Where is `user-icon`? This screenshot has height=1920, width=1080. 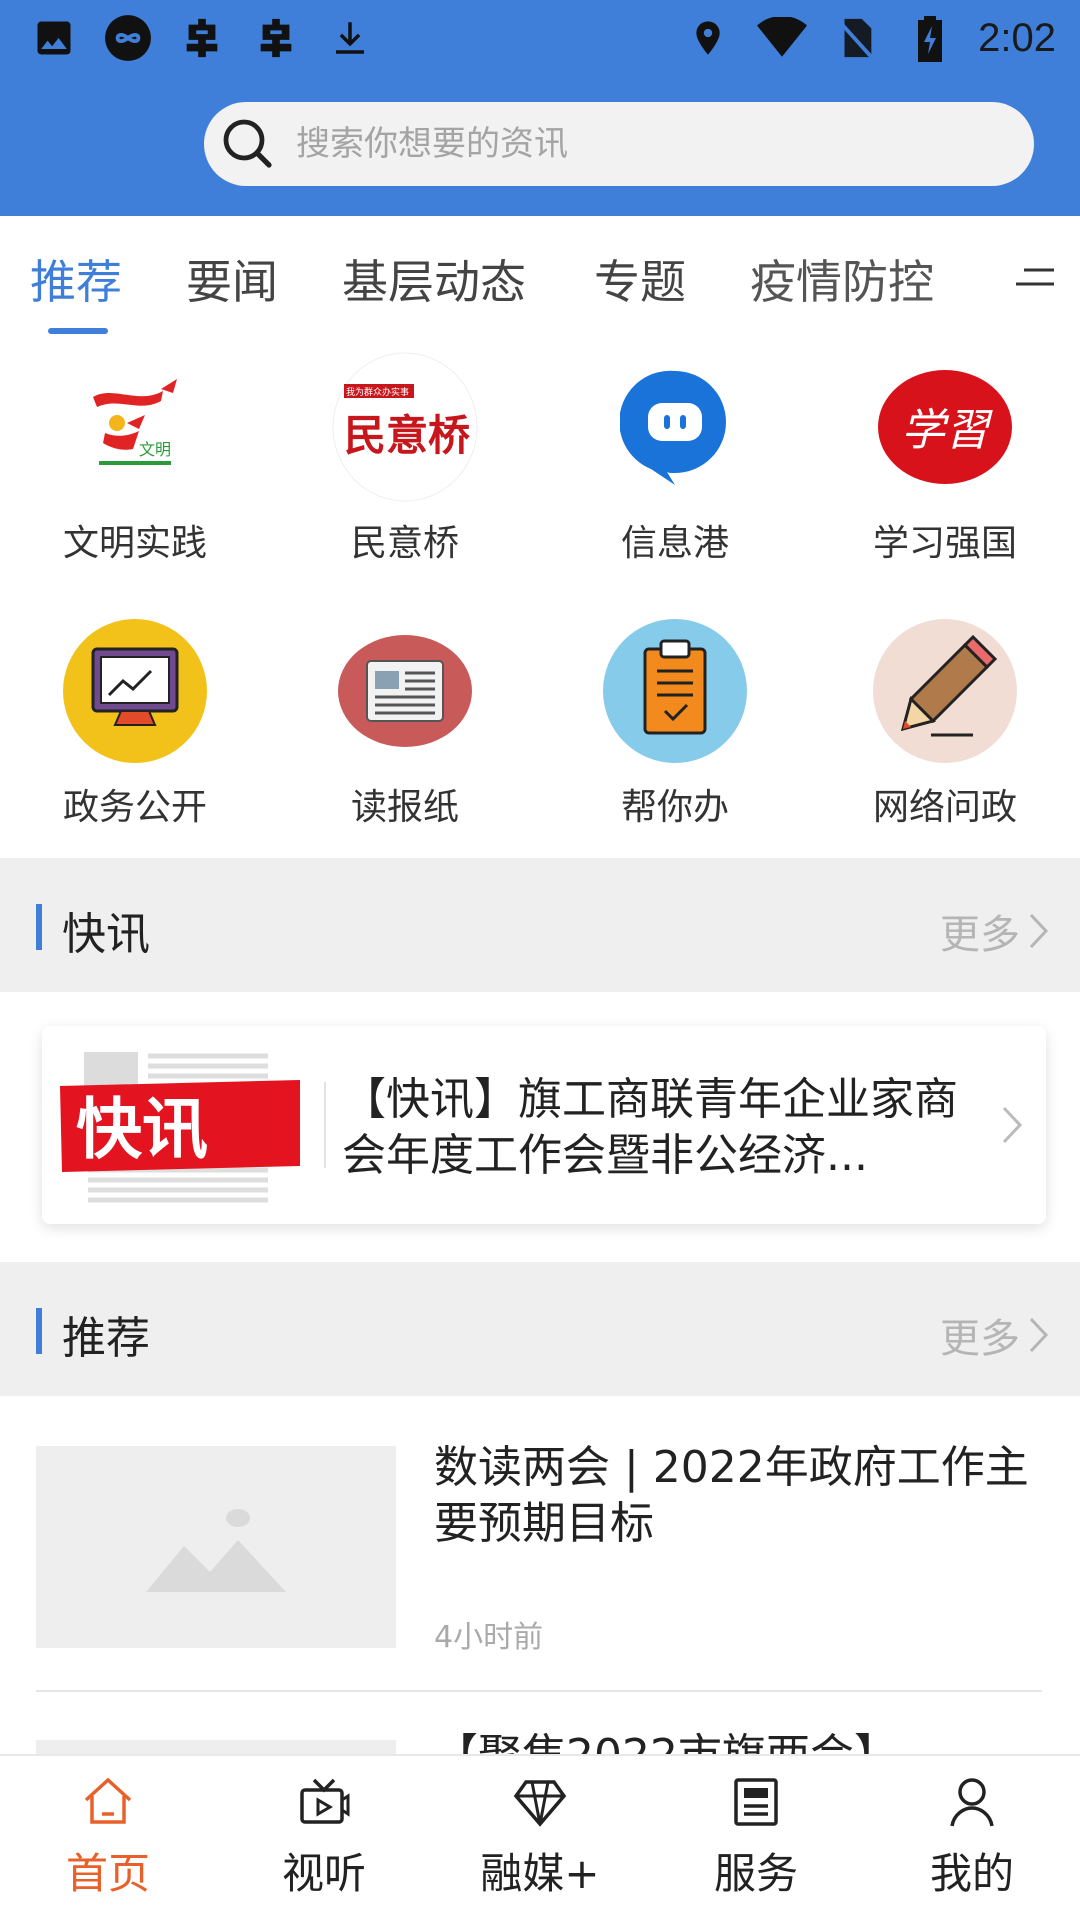
user-icon is located at coordinates (972, 1802).